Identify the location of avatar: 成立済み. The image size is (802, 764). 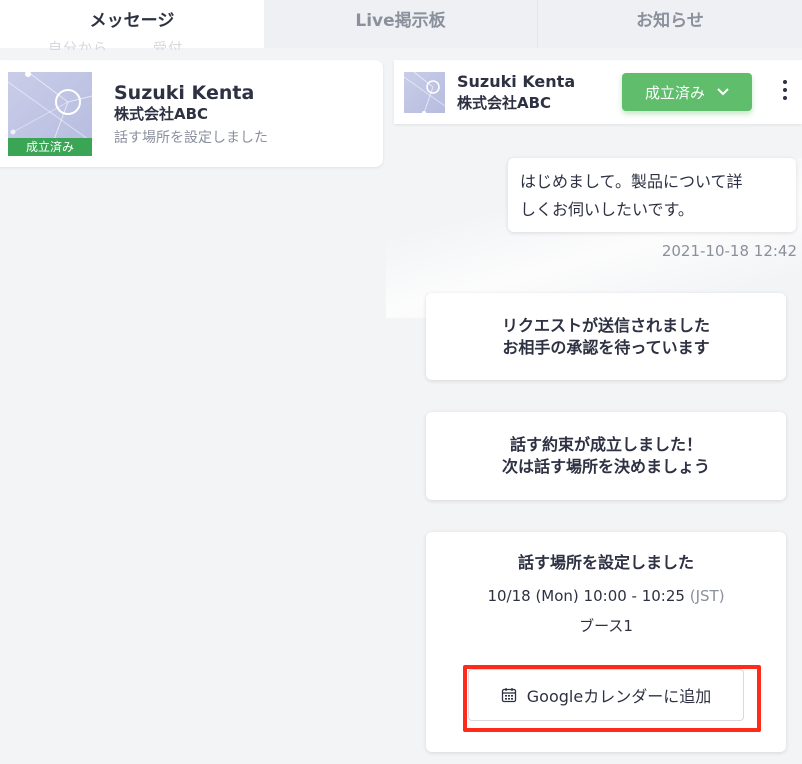
(50, 114).